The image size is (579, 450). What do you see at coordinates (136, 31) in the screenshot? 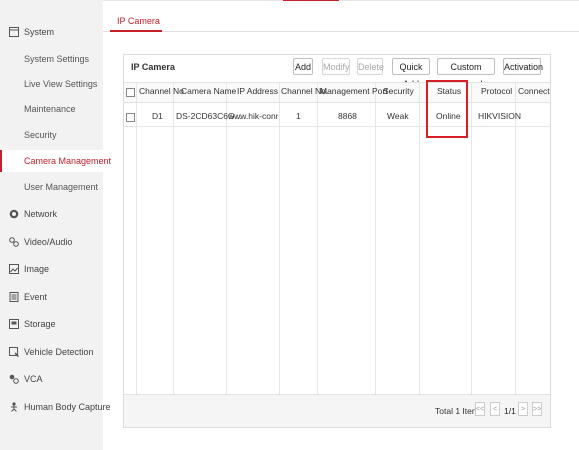
I see `tab-active-indicator` at bounding box center [136, 31].